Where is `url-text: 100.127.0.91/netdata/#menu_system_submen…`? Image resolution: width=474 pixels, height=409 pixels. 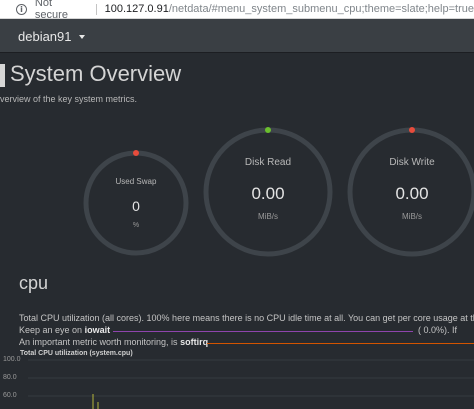
url-text: 100.127.0.91/netdata/#menu_system_submen… is located at coordinates (289, 9).